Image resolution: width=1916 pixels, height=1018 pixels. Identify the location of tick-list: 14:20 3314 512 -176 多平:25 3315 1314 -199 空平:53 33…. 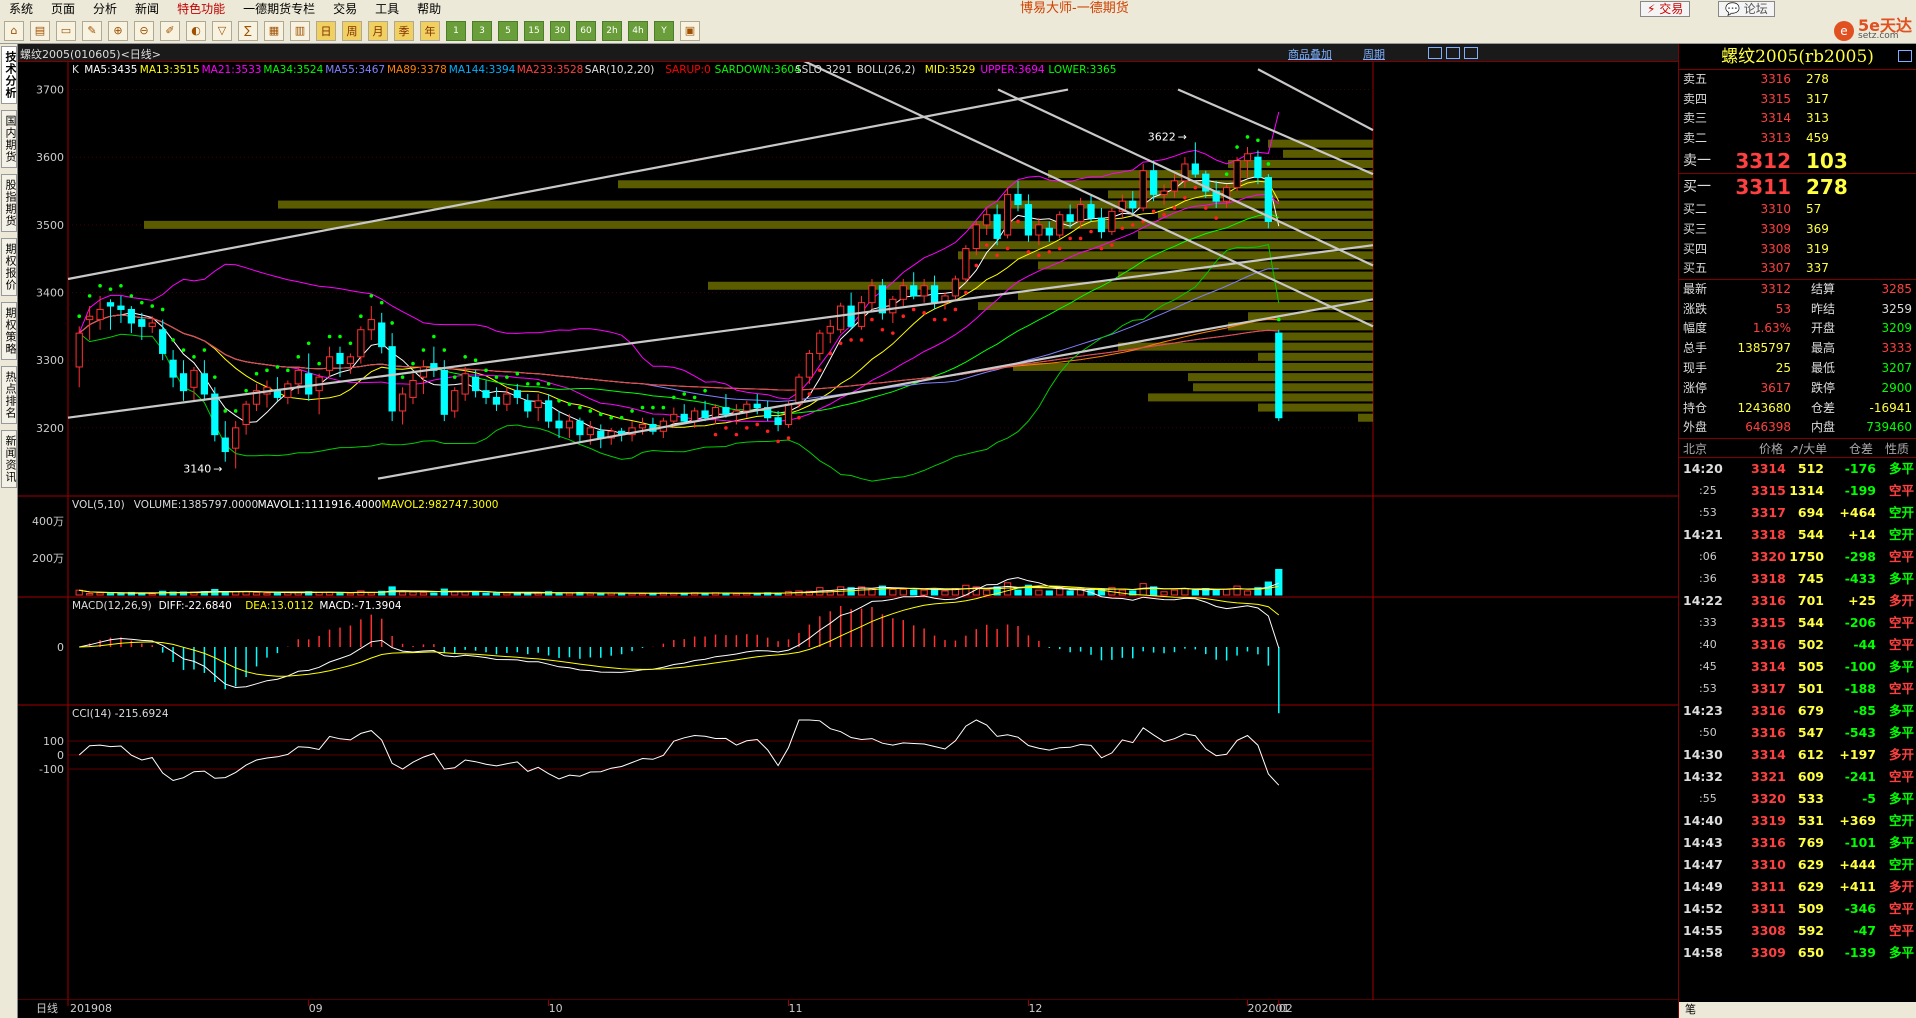
(1797, 711).